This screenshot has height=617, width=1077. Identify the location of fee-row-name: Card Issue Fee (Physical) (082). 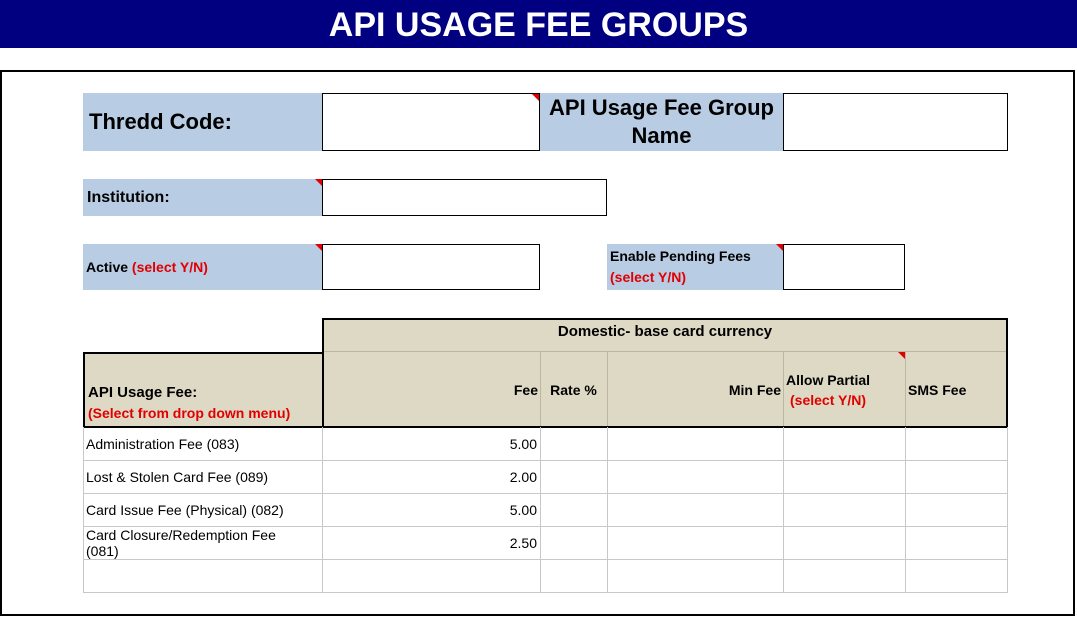
(203, 509).